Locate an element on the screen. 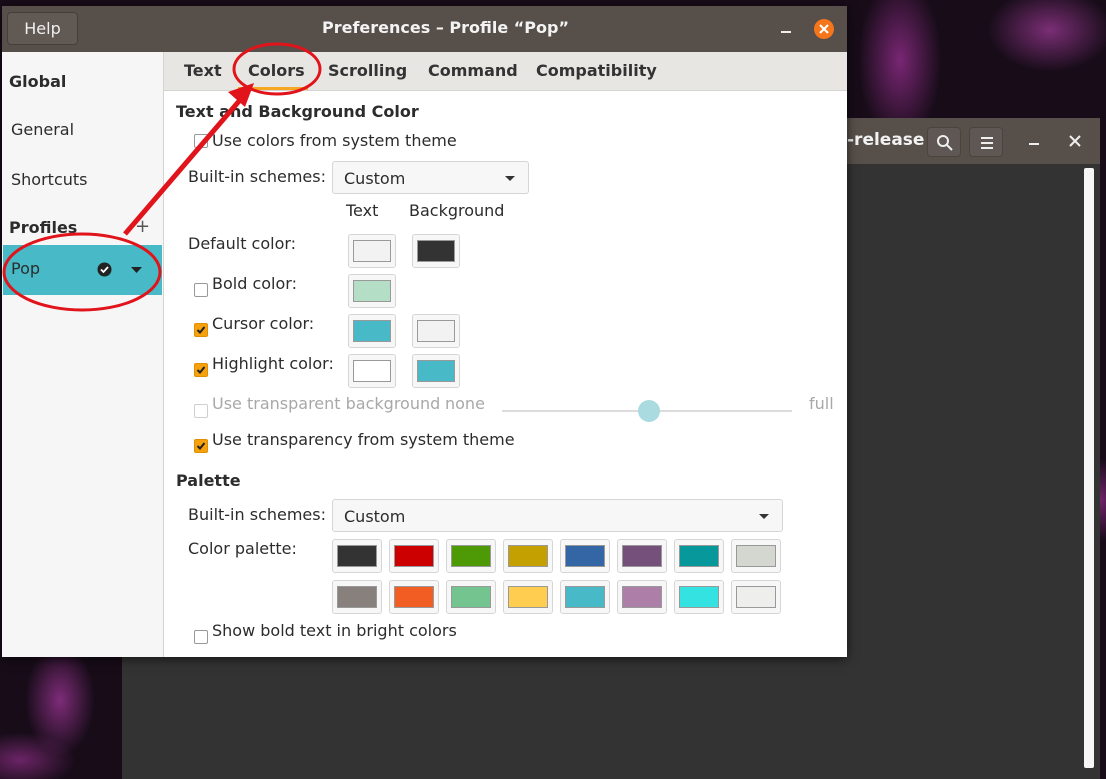 Image resolution: width=1106 pixels, height=779 pixels. close-button is located at coordinates (824, 29).